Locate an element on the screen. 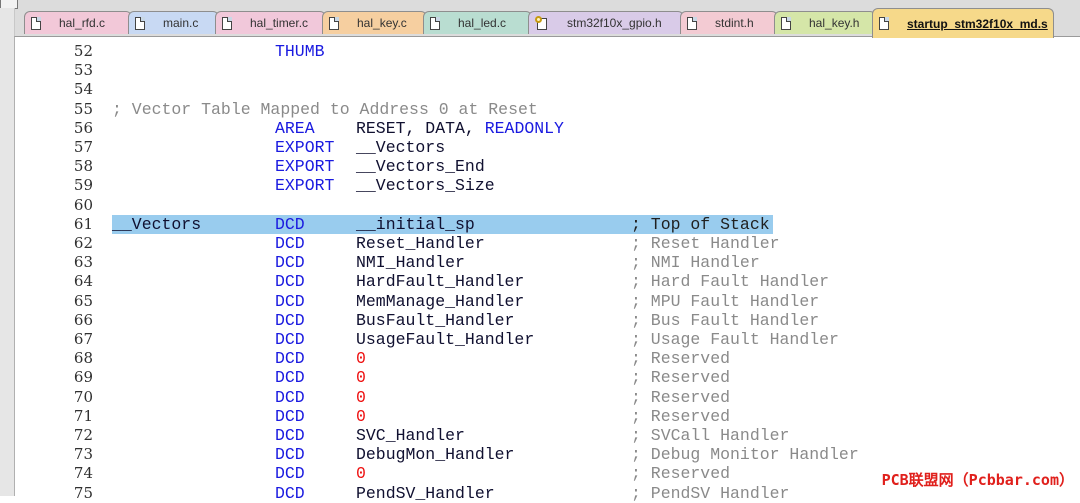  line-number: 60 is located at coordinates (83, 204).